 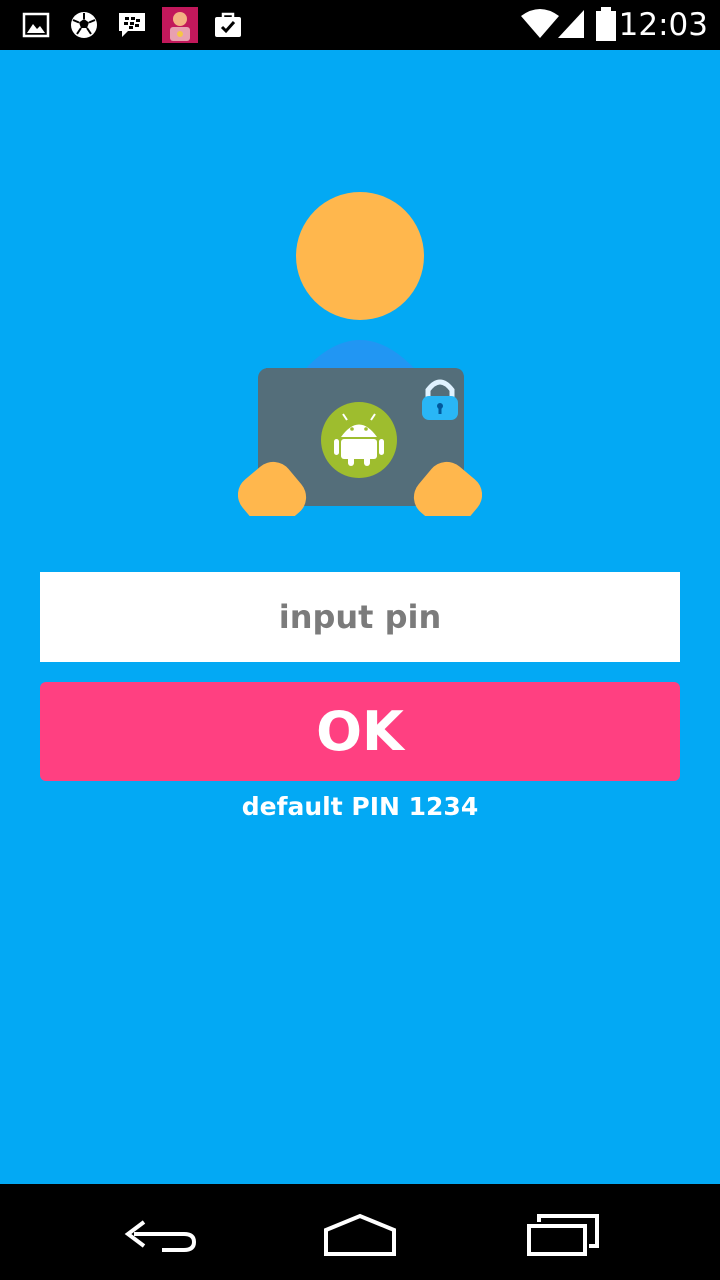 What do you see at coordinates (132, 25) in the screenshot?
I see `blackberry-messenger-icon` at bounding box center [132, 25].